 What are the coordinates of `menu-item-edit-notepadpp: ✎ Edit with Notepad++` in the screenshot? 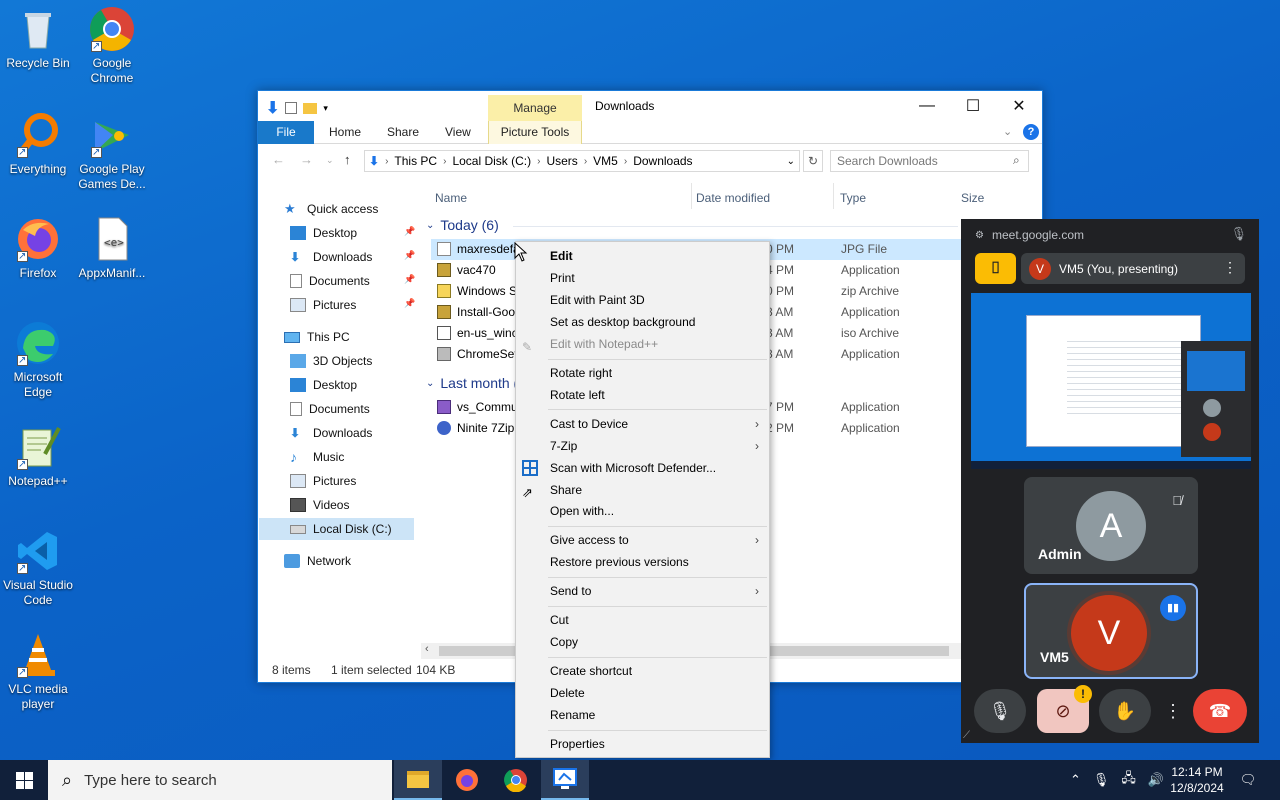 It's located at (642, 344).